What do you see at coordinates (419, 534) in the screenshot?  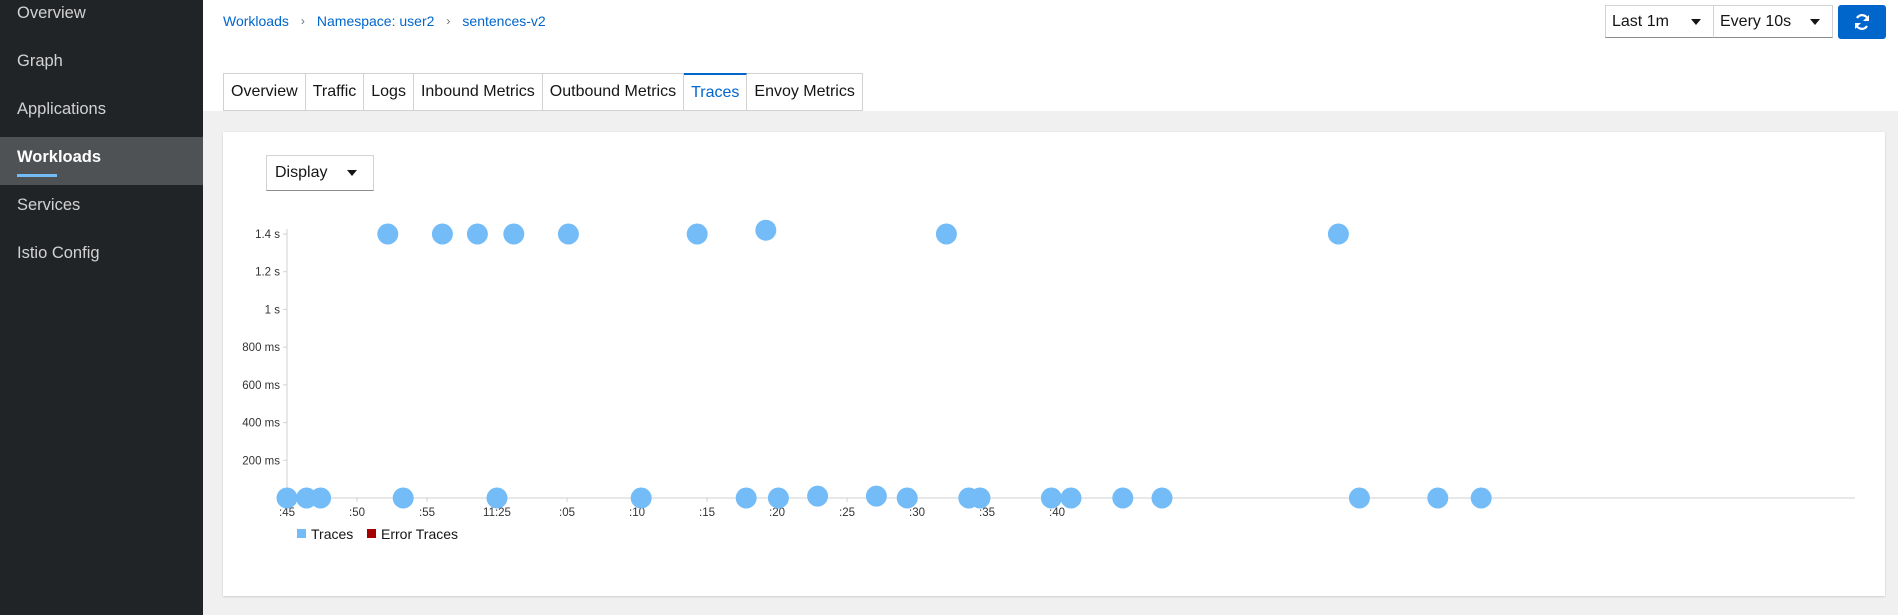 I see `legend-label: Error Traces` at bounding box center [419, 534].